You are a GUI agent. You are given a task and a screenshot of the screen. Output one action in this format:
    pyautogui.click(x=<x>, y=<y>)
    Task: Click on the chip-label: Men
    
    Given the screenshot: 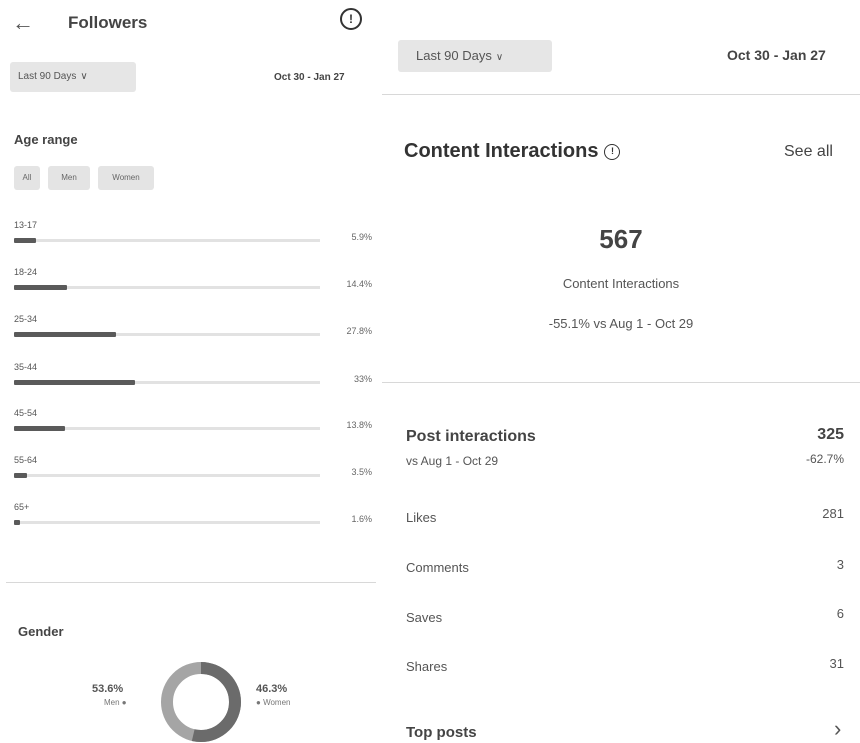 What is the action you would take?
    pyautogui.click(x=69, y=177)
    